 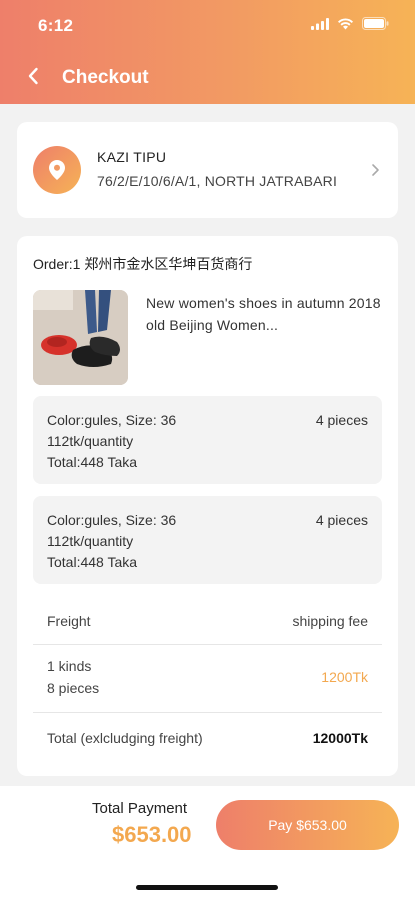 What do you see at coordinates (217, 180) in the screenshot?
I see `address-line: 76/2/E/10/6/A/1, NORTH JATRABARI` at bounding box center [217, 180].